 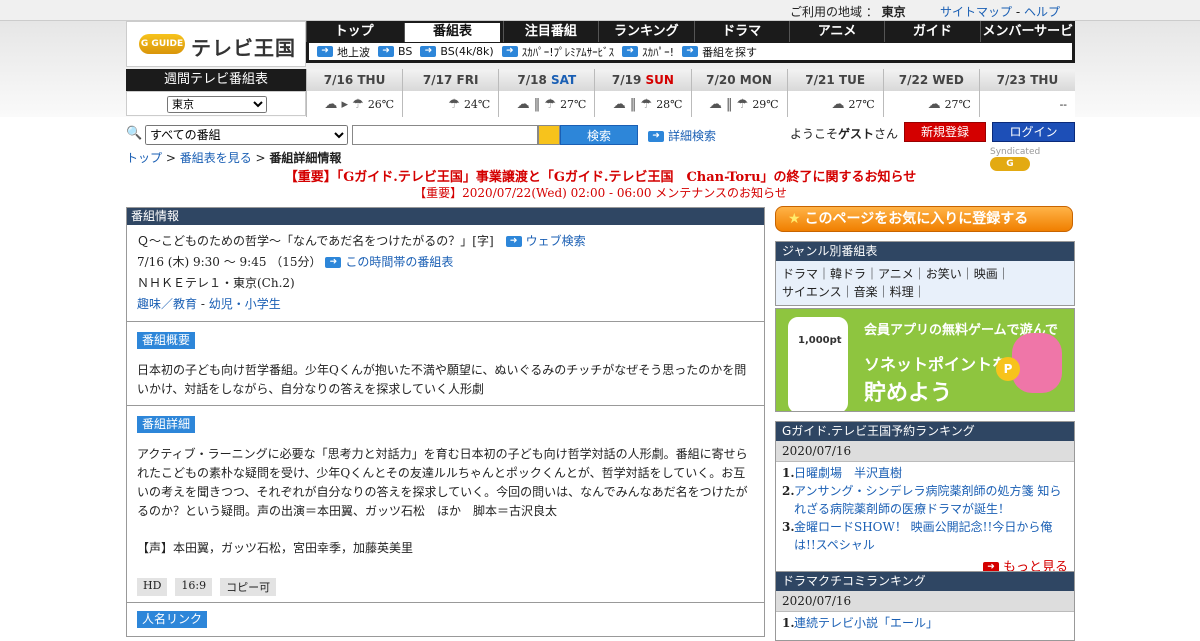 What do you see at coordinates (976, 12) in the screenshot?
I see `sitemap-link: サイトマップ` at bounding box center [976, 12].